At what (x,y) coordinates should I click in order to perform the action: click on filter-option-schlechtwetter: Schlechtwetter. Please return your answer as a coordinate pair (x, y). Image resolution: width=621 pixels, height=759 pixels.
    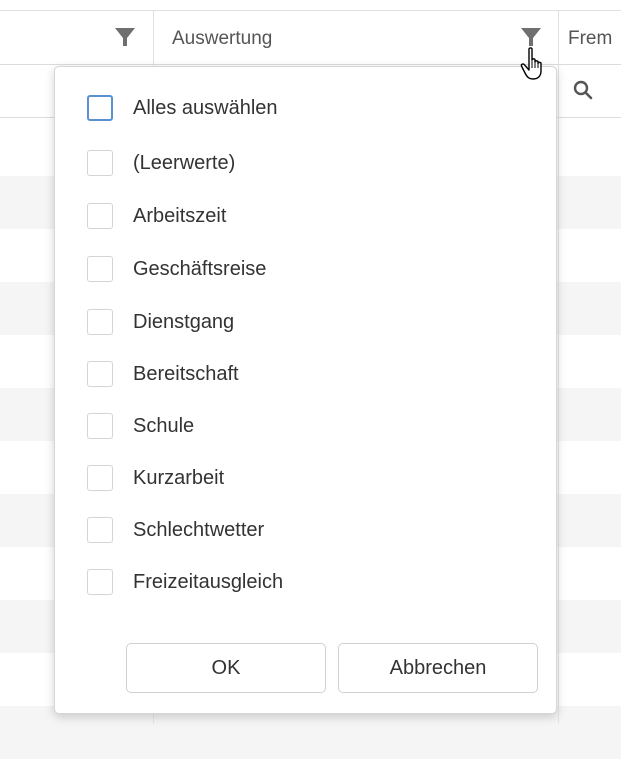
    Looking at the image, I should click on (175, 530).